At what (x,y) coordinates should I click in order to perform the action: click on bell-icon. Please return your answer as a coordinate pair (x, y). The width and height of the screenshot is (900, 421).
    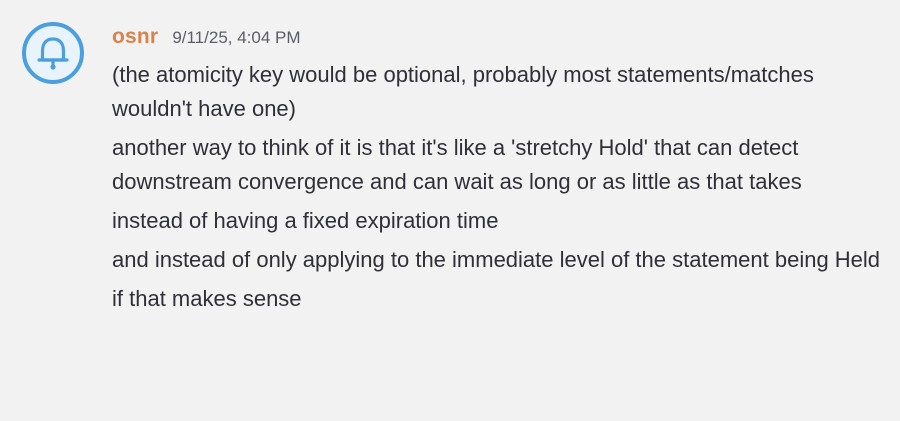
    Looking at the image, I should click on (53, 53).